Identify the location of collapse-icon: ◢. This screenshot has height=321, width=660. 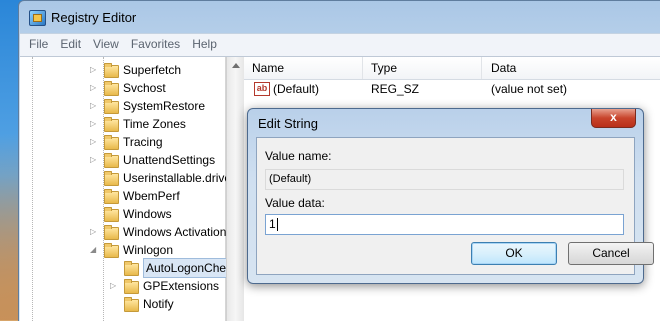
(94, 250).